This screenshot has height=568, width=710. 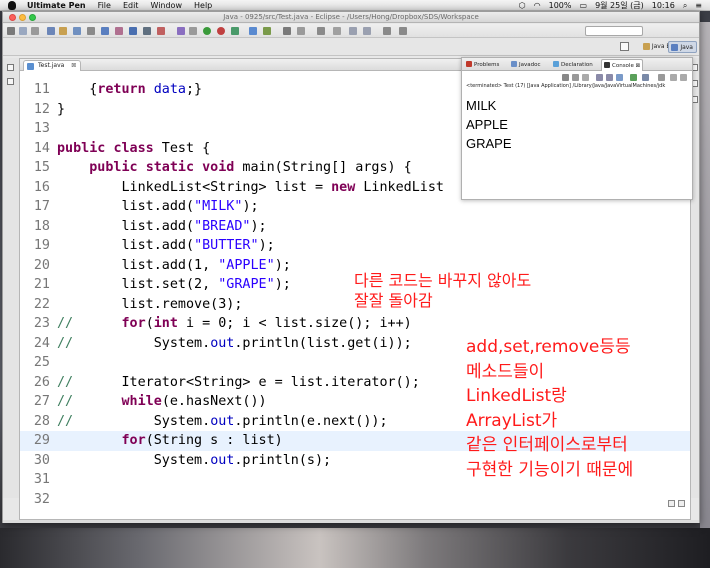 What do you see at coordinates (355, 246) in the screenshot?
I see `code-line: 19 list.add("BUTTER");` at bounding box center [355, 246].